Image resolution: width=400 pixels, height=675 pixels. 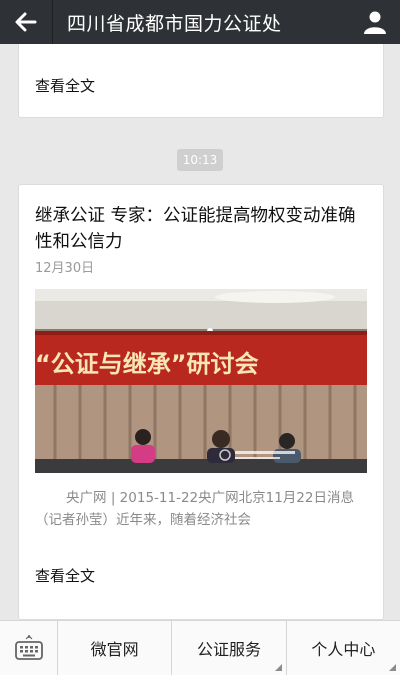 I want to click on keyboard-icon, so click(x=28, y=647).